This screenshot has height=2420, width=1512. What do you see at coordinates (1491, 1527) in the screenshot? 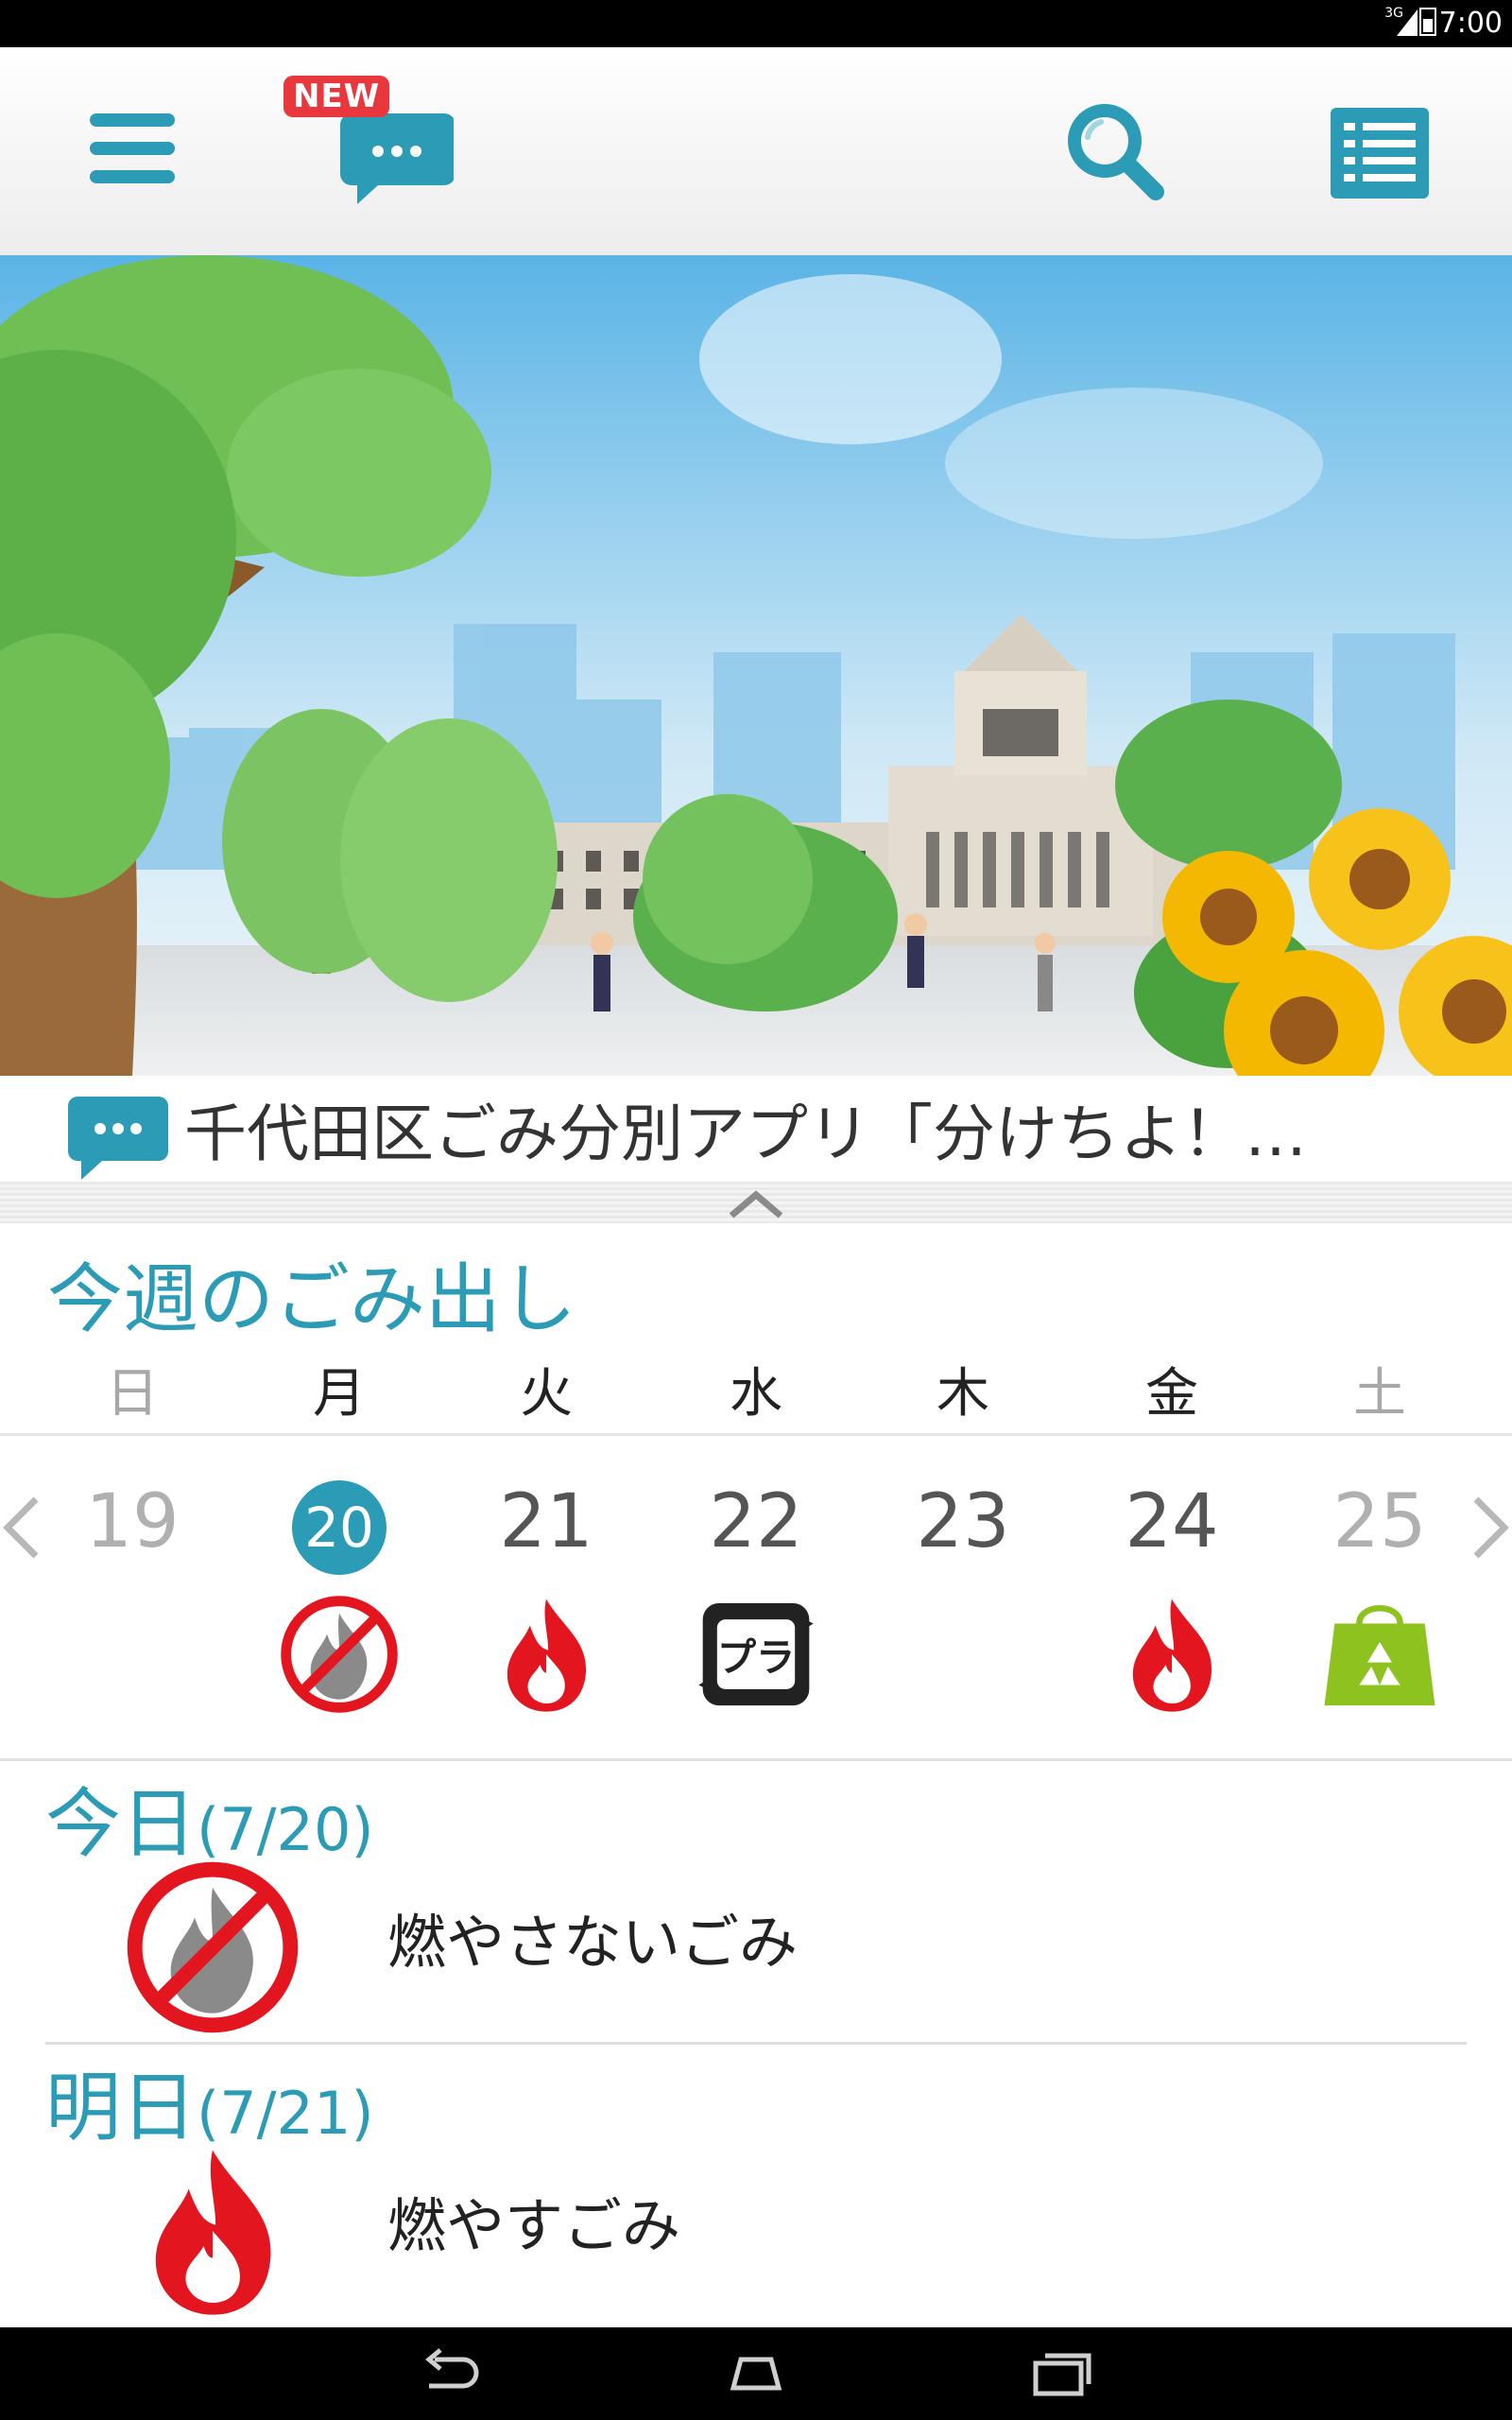
I see `next-week-arrow` at bounding box center [1491, 1527].